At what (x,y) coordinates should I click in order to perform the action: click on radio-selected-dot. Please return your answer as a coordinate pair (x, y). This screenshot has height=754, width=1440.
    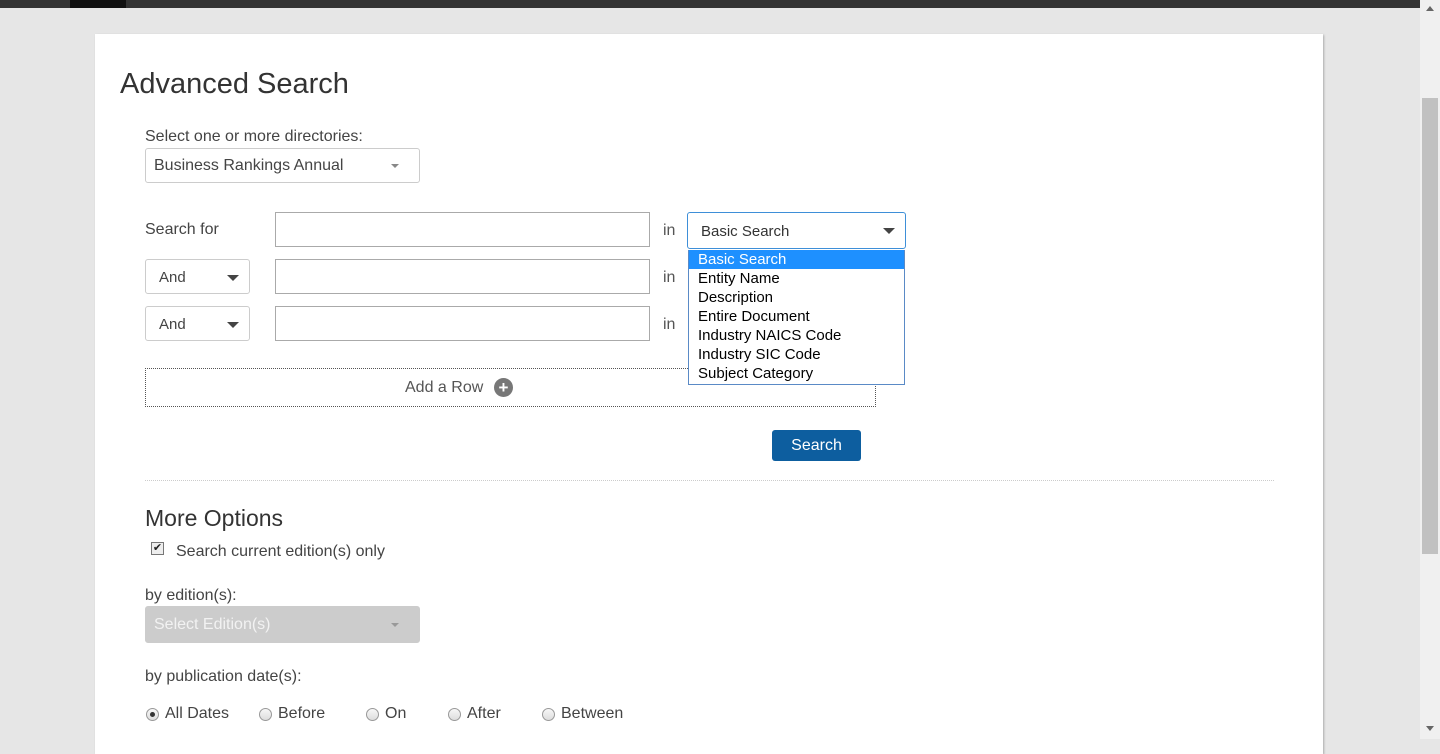
    Looking at the image, I should click on (152, 714).